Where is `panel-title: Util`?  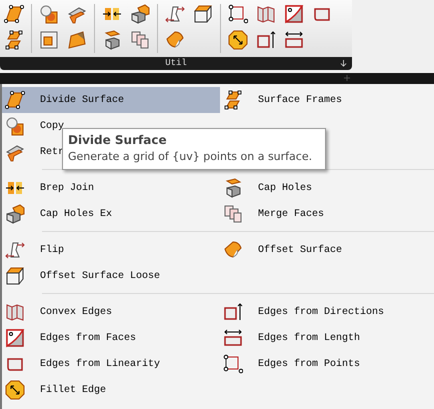 panel-title: Util is located at coordinates (176, 63).